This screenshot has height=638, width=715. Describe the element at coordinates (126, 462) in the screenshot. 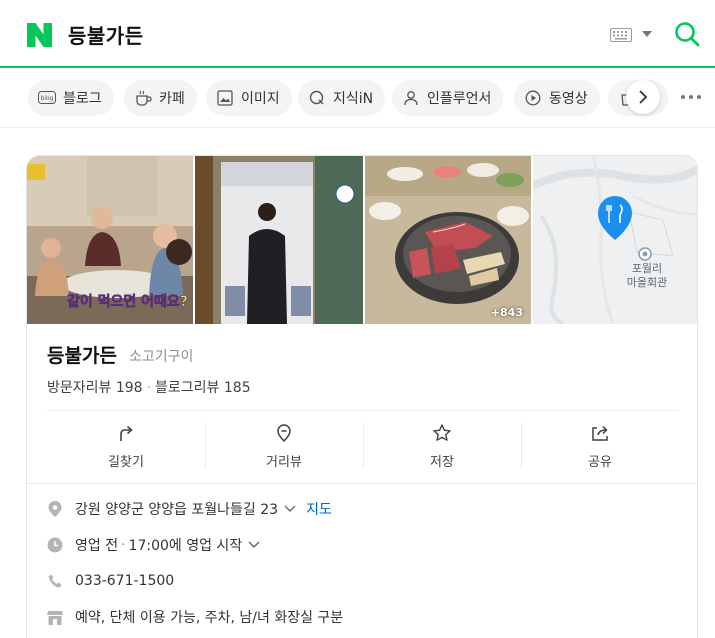

I see `action-label: 길찾기` at that location.